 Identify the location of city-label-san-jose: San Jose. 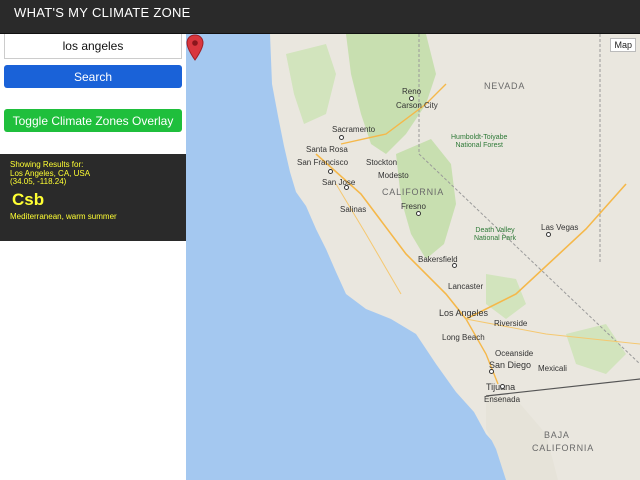
(339, 182).